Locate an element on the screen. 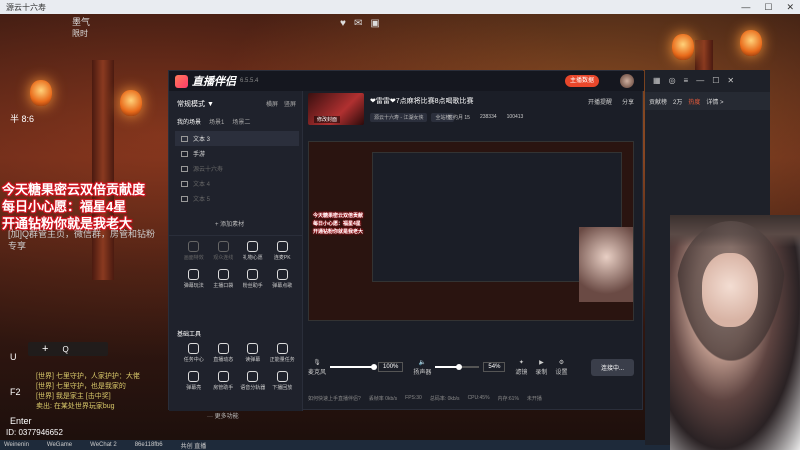 Image resolution: width=800 pixels, height=450 pixels. tab-detail: 详情 > is located at coordinates (714, 101).